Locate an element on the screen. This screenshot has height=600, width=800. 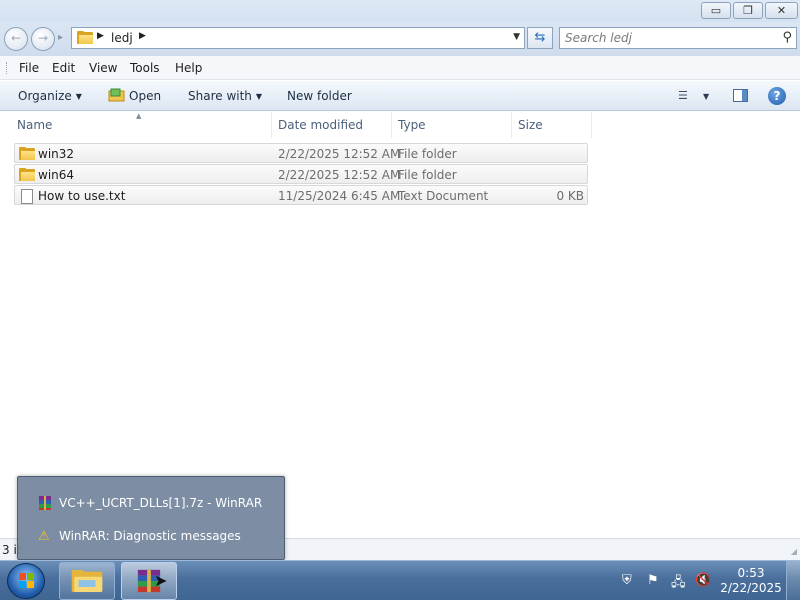
share-with-button: Share with ▼ is located at coordinates (225, 96).